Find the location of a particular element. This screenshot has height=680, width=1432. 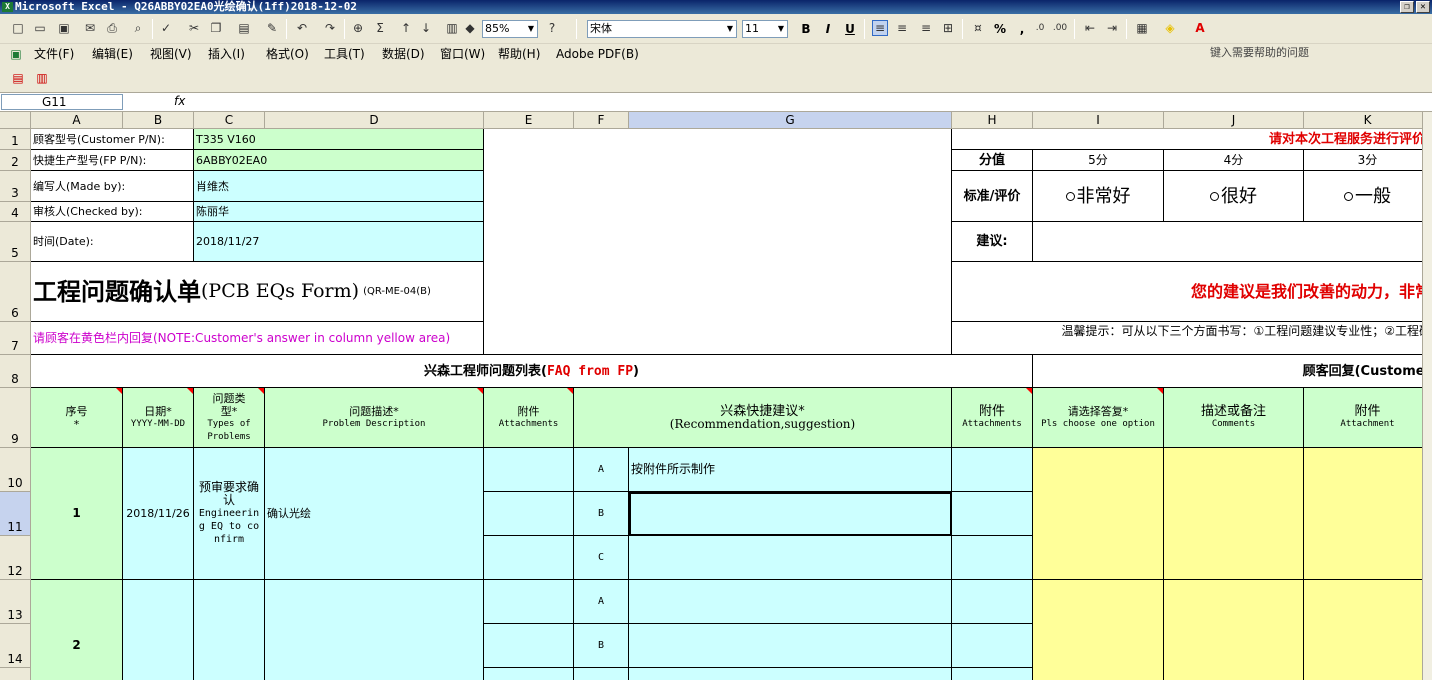

header-comments: 描述或备注 Comments is located at coordinates (1234, 418).